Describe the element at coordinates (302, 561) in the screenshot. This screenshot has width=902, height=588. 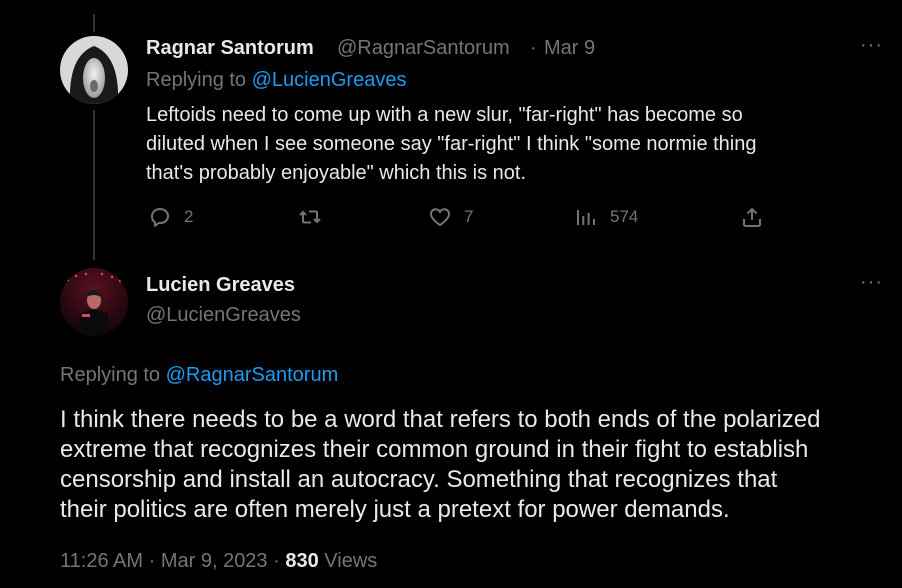
I see `main-views-count: 830` at that location.